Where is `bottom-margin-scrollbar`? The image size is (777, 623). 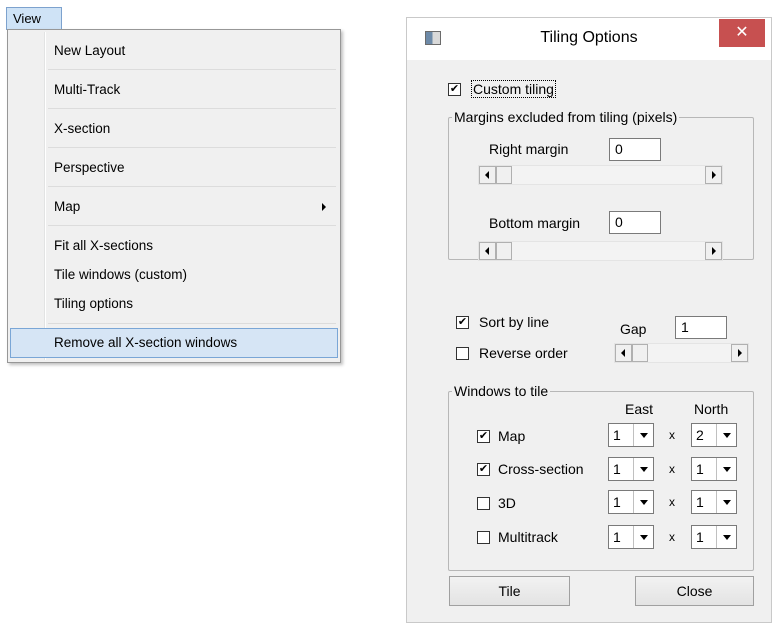 bottom-margin-scrollbar is located at coordinates (600, 251).